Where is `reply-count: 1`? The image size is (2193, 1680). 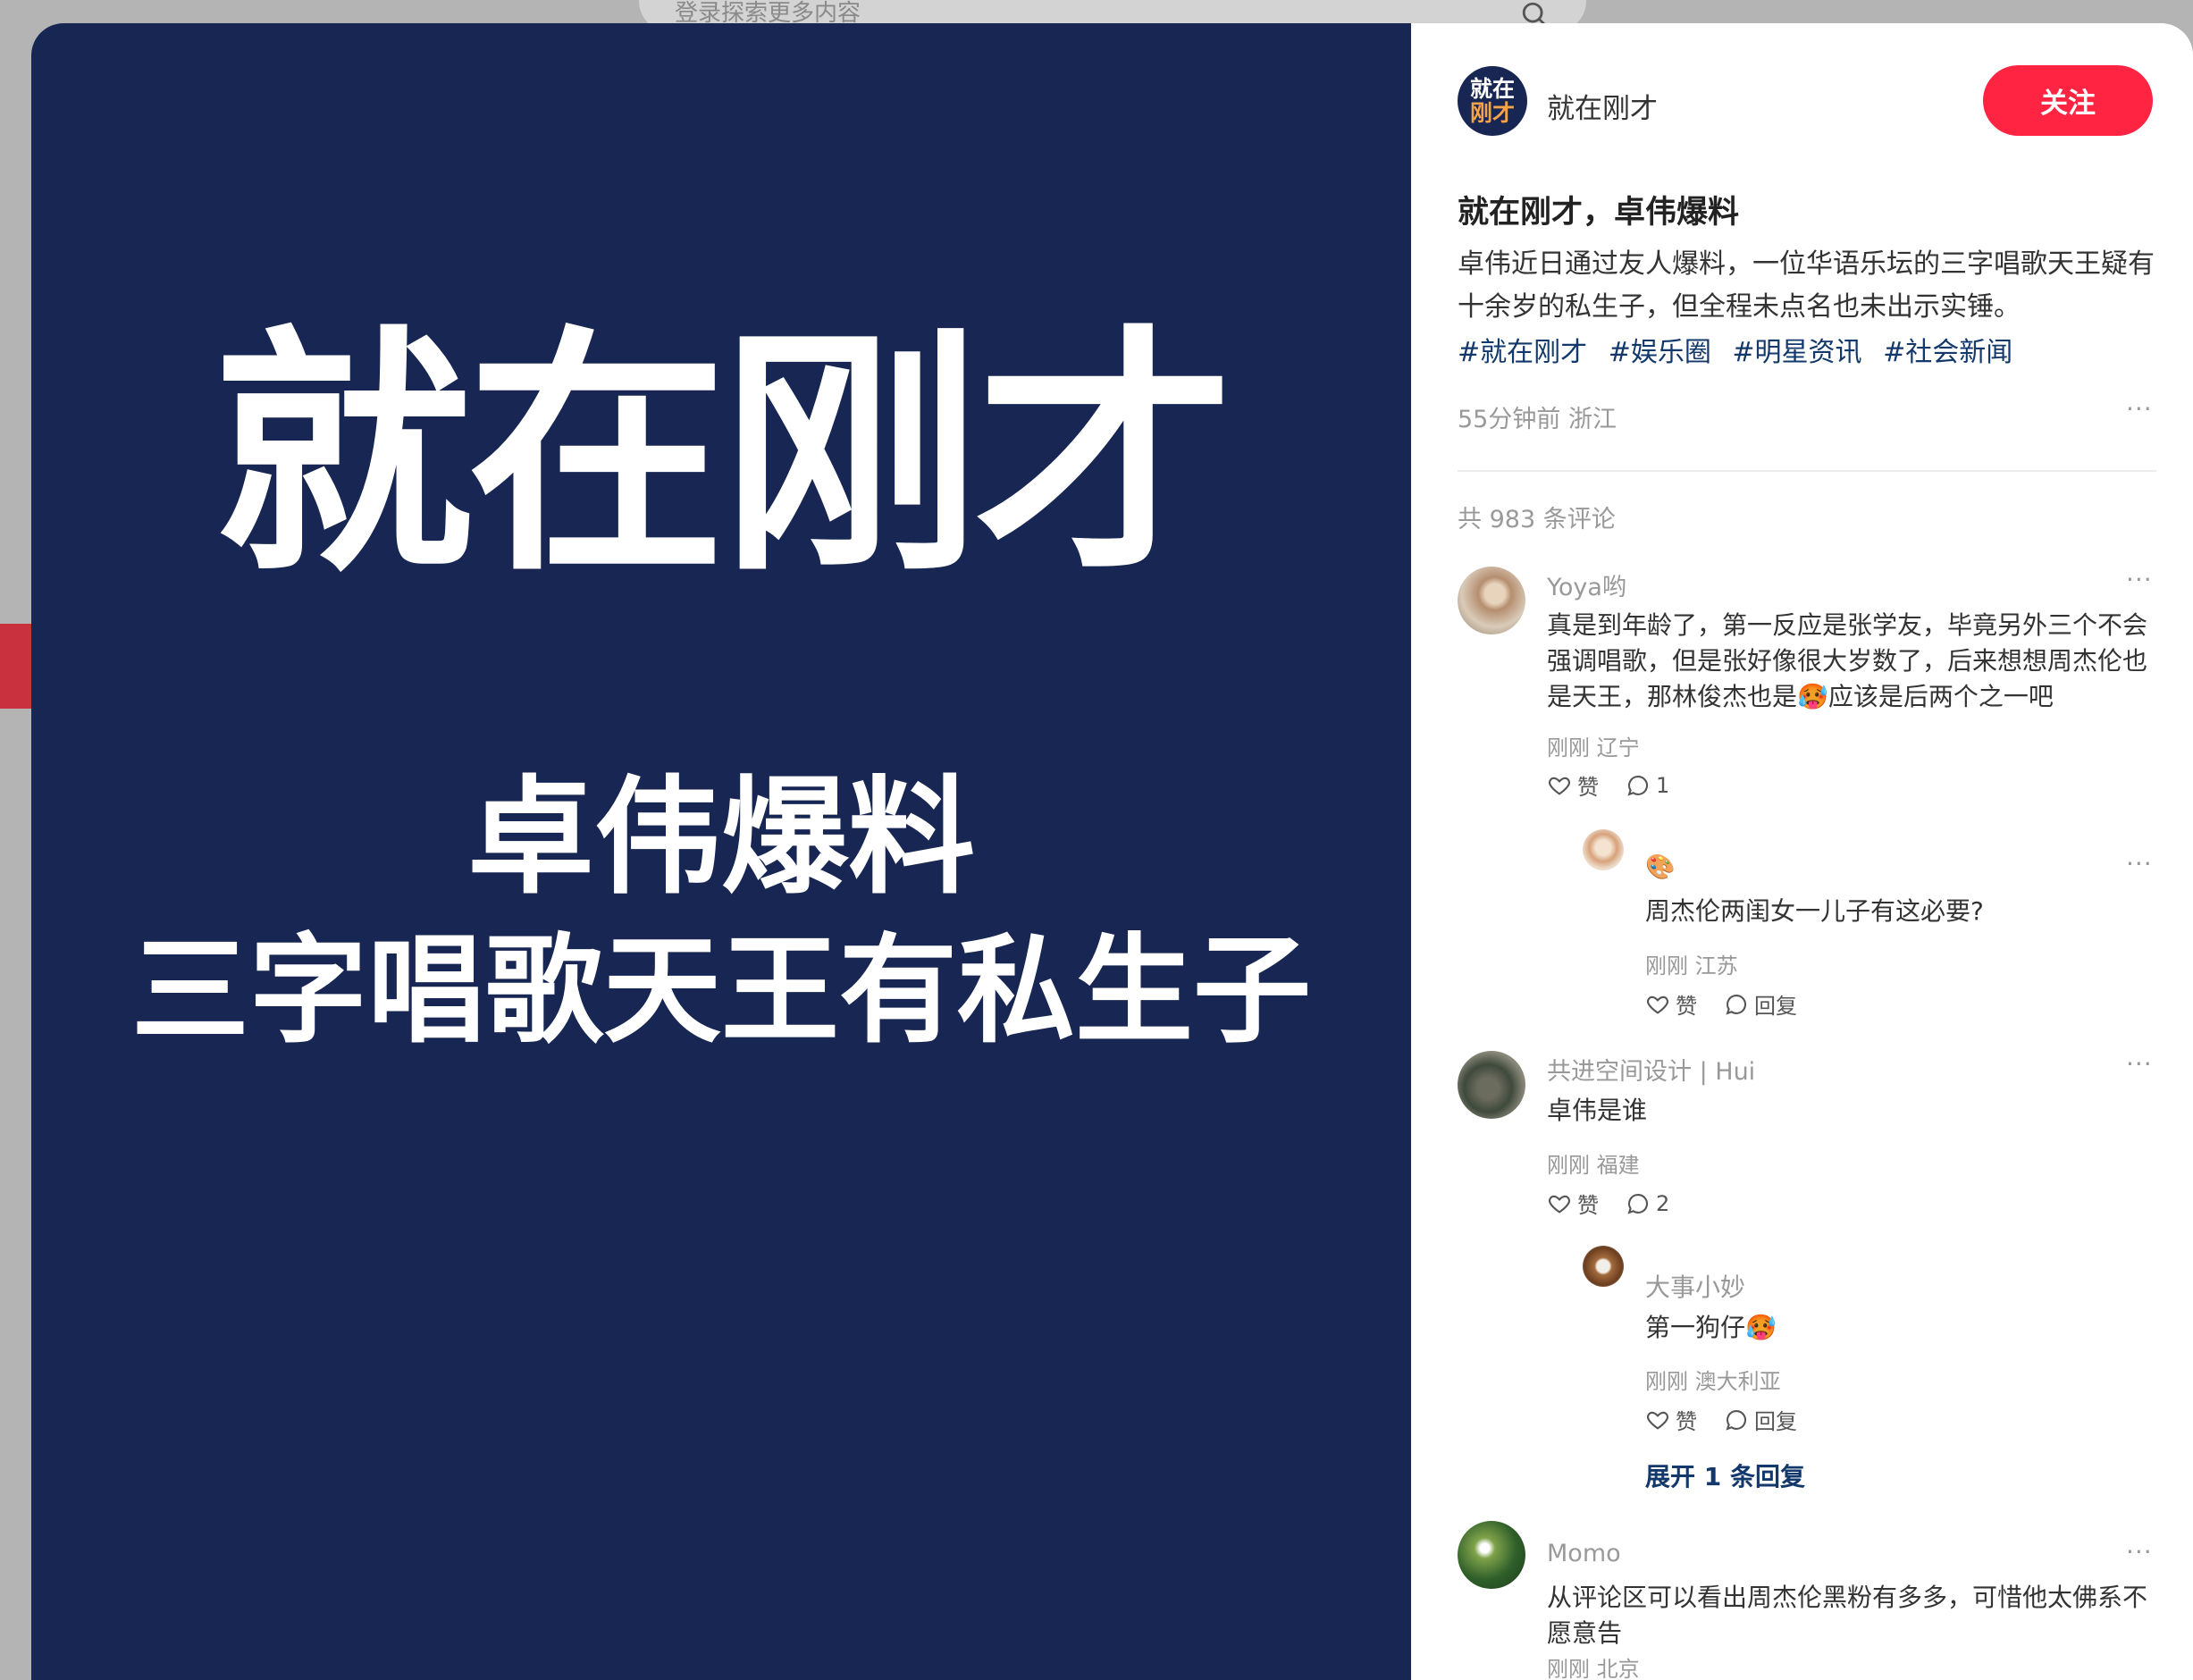 reply-count: 1 is located at coordinates (1663, 785).